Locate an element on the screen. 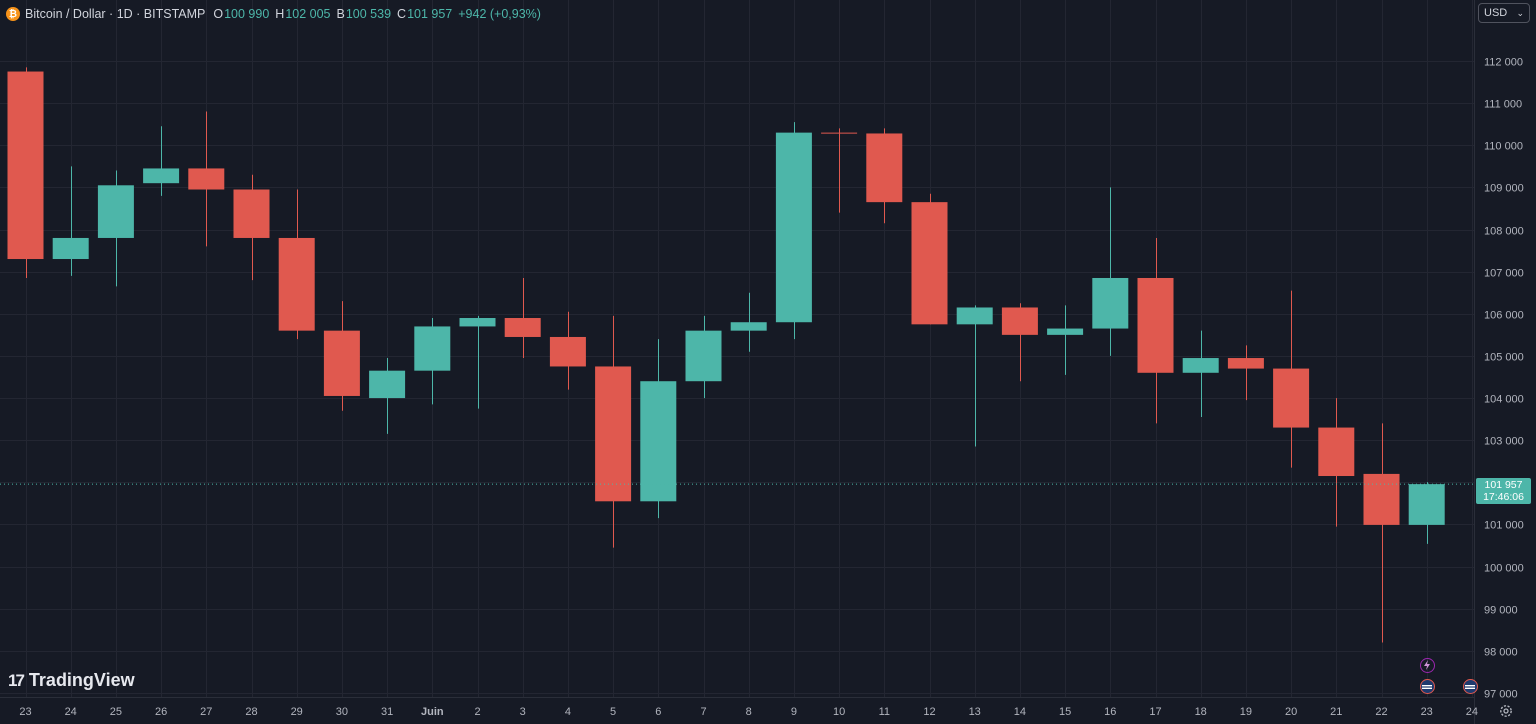  date-tick-label: 28 is located at coordinates (251, 712).